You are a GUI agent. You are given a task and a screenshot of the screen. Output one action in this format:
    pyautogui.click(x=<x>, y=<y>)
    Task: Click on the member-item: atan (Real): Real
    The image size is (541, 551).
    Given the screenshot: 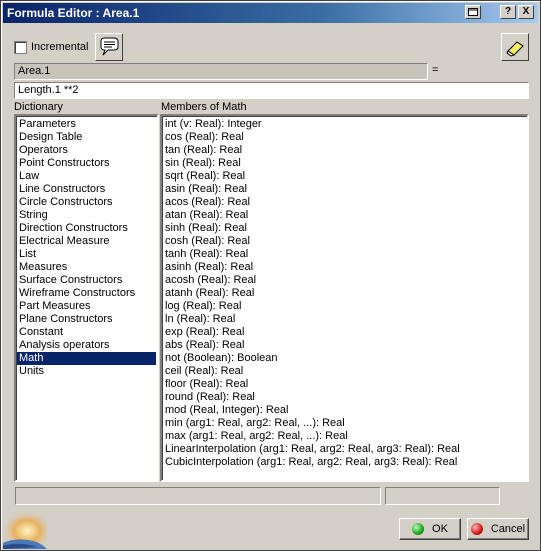 What is the action you would take?
    pyautogui.click(x=344, y=215)
    